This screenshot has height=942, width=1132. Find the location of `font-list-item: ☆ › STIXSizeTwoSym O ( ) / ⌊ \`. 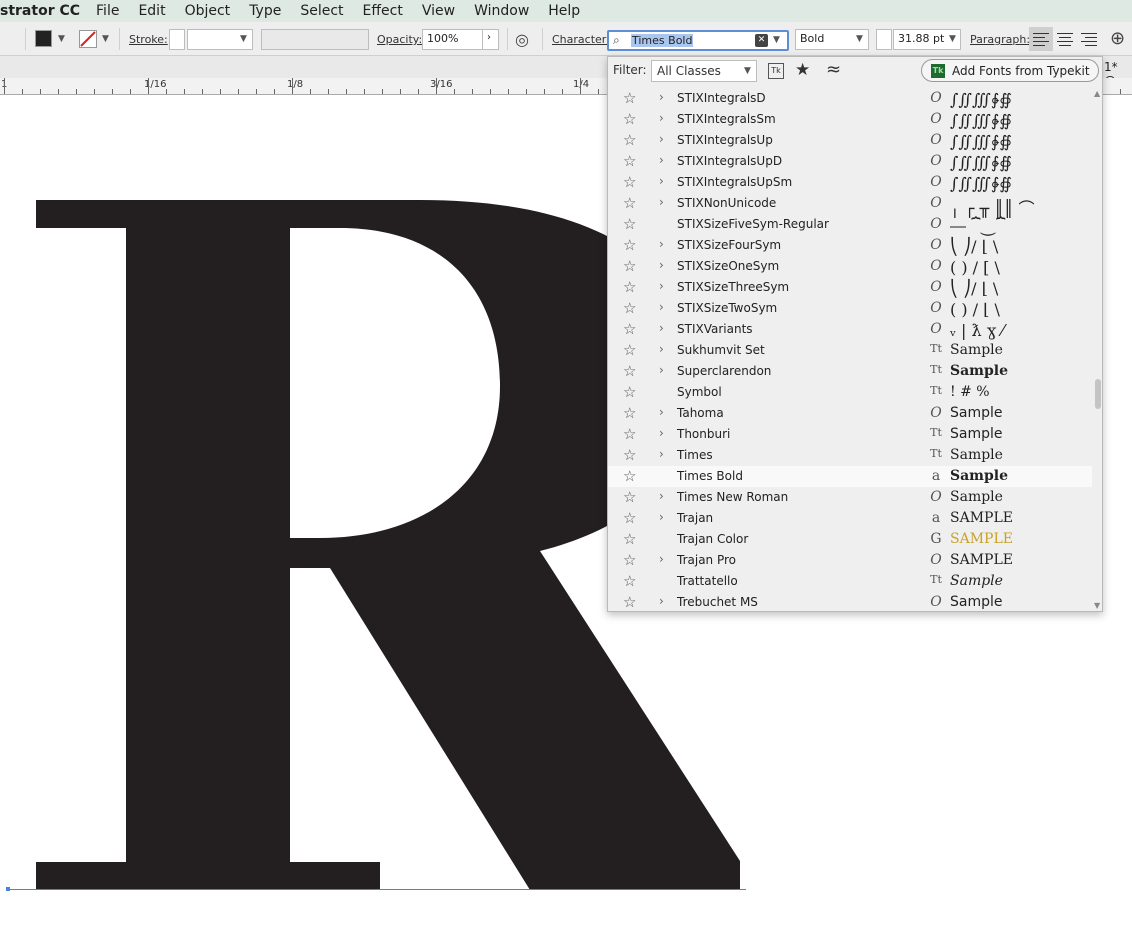

font-list-item: ☆ › STIXSizeTwoSym O ( ) / ⌊ \ is located at coordinates (850, 308).